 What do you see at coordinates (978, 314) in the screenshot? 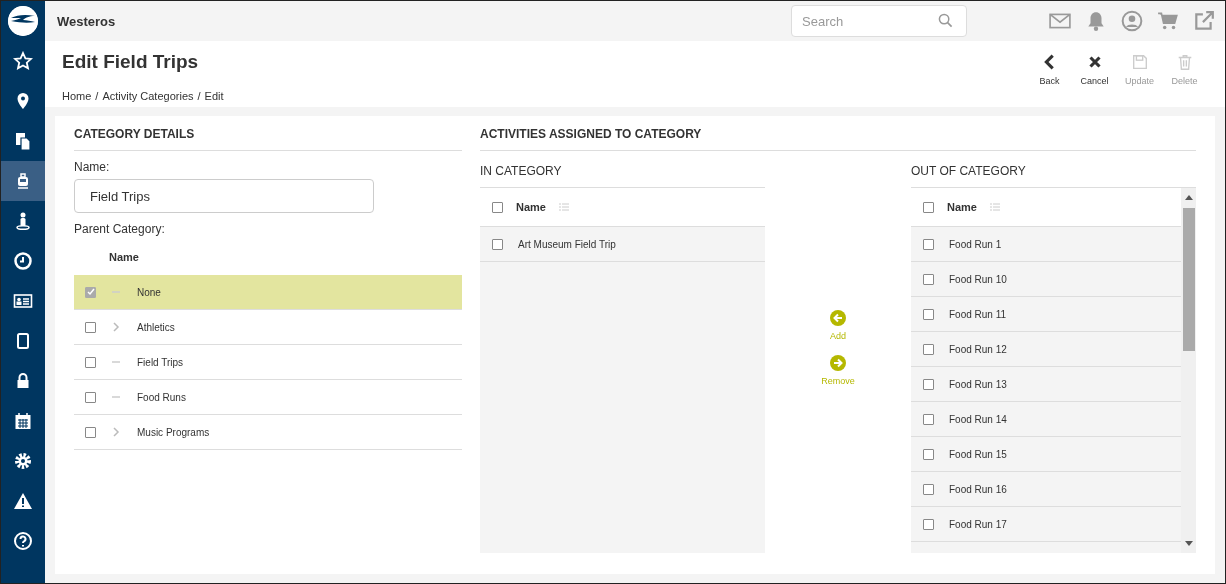
I see `table-cell: Food Run 11` at bounding box center [978, 314].